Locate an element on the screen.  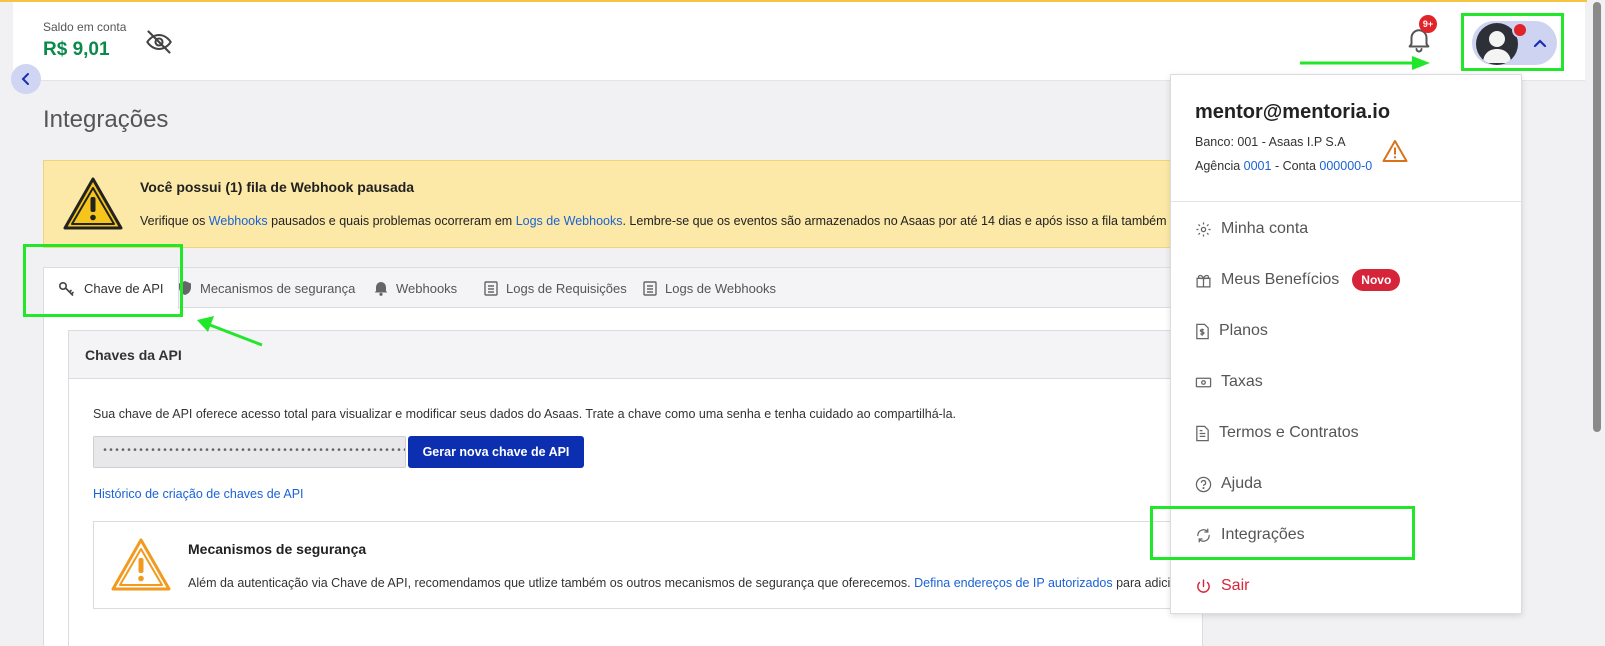
chevron-left-icon is located at coordinates (25, 79).